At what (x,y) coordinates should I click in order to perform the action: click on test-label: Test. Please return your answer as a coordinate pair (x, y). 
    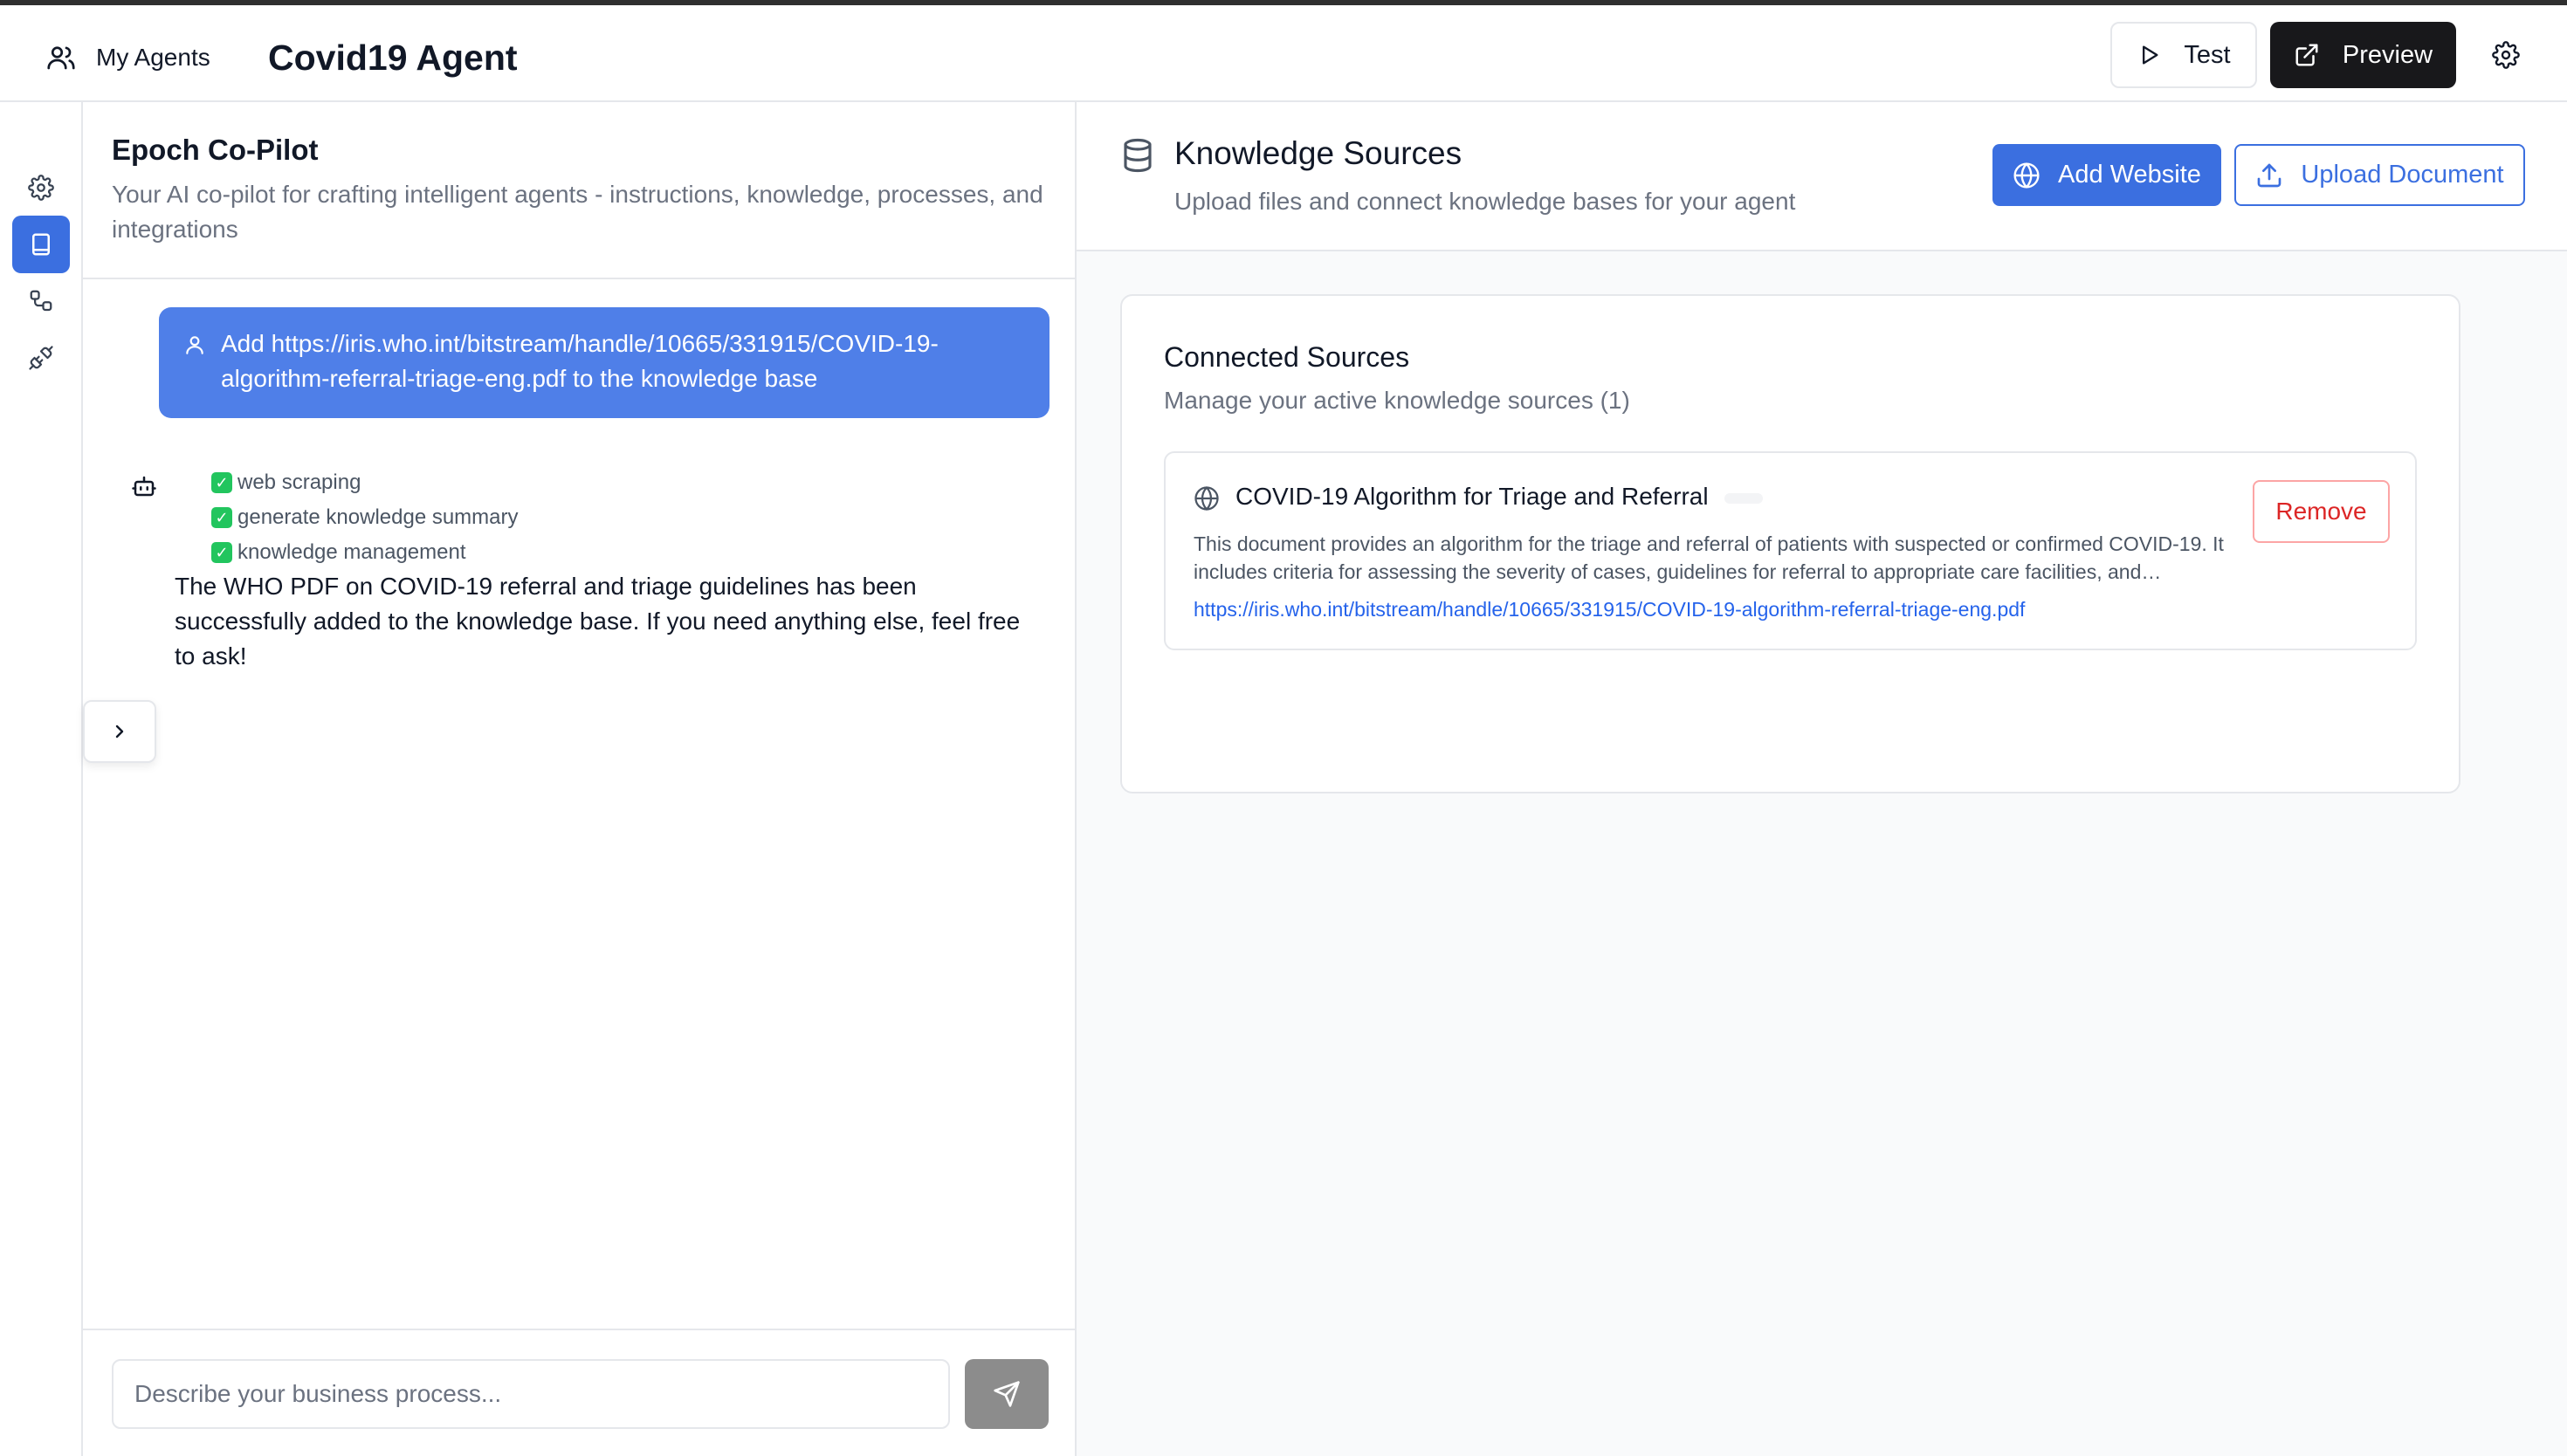
    Looking at the image, I should click on (2207, 54).